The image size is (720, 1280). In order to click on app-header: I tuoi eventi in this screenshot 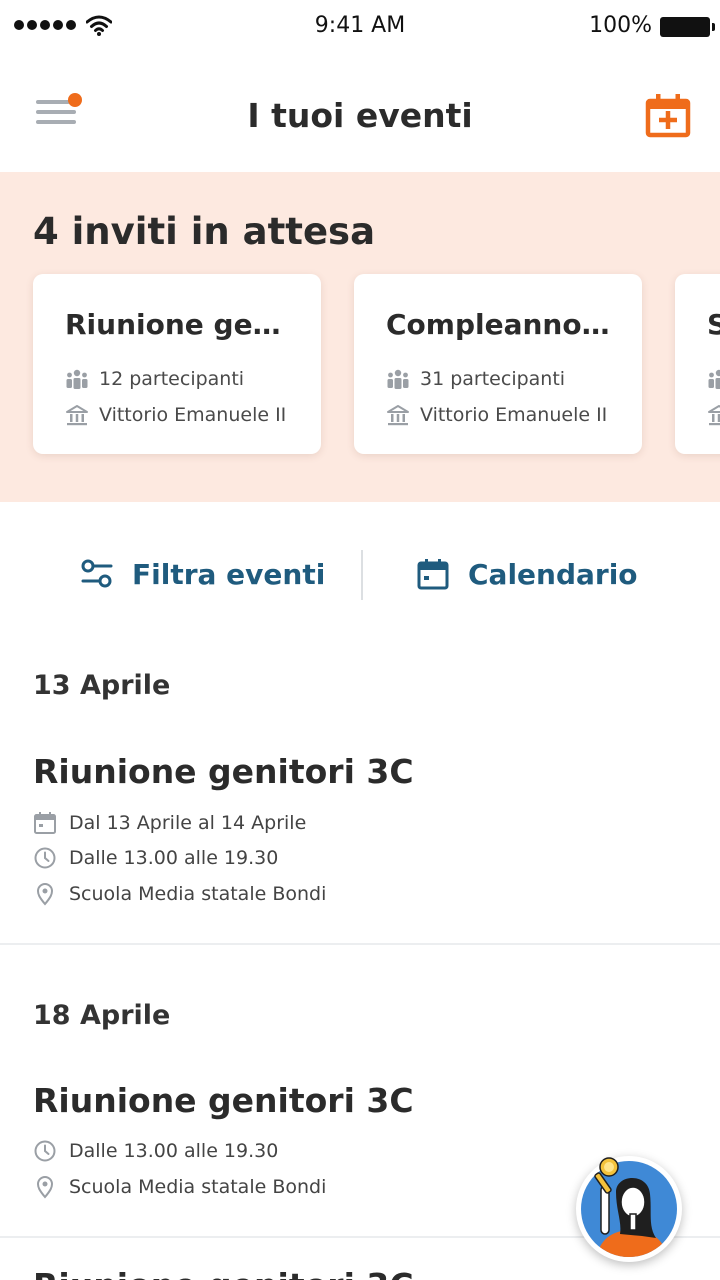, I will do `click(360, 113)`.